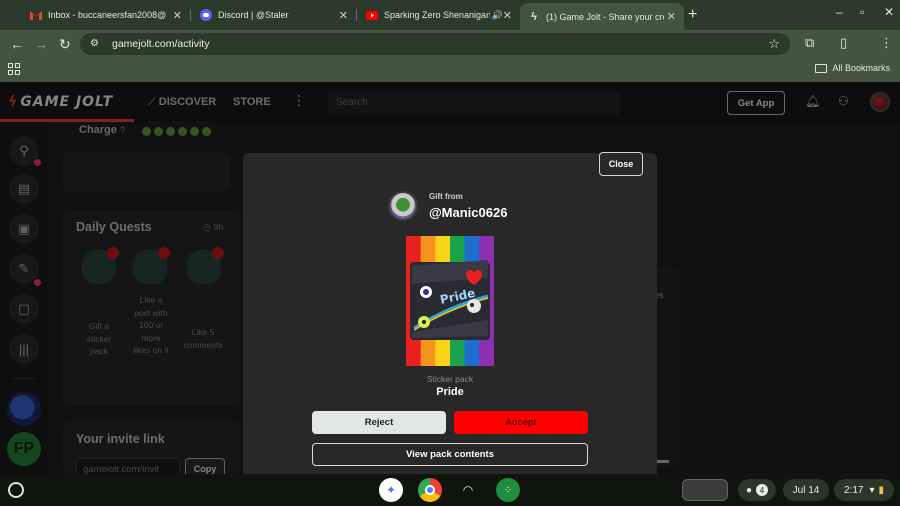  I want to click on pride-sticker-pack-image: Pride, so click(450, 301).